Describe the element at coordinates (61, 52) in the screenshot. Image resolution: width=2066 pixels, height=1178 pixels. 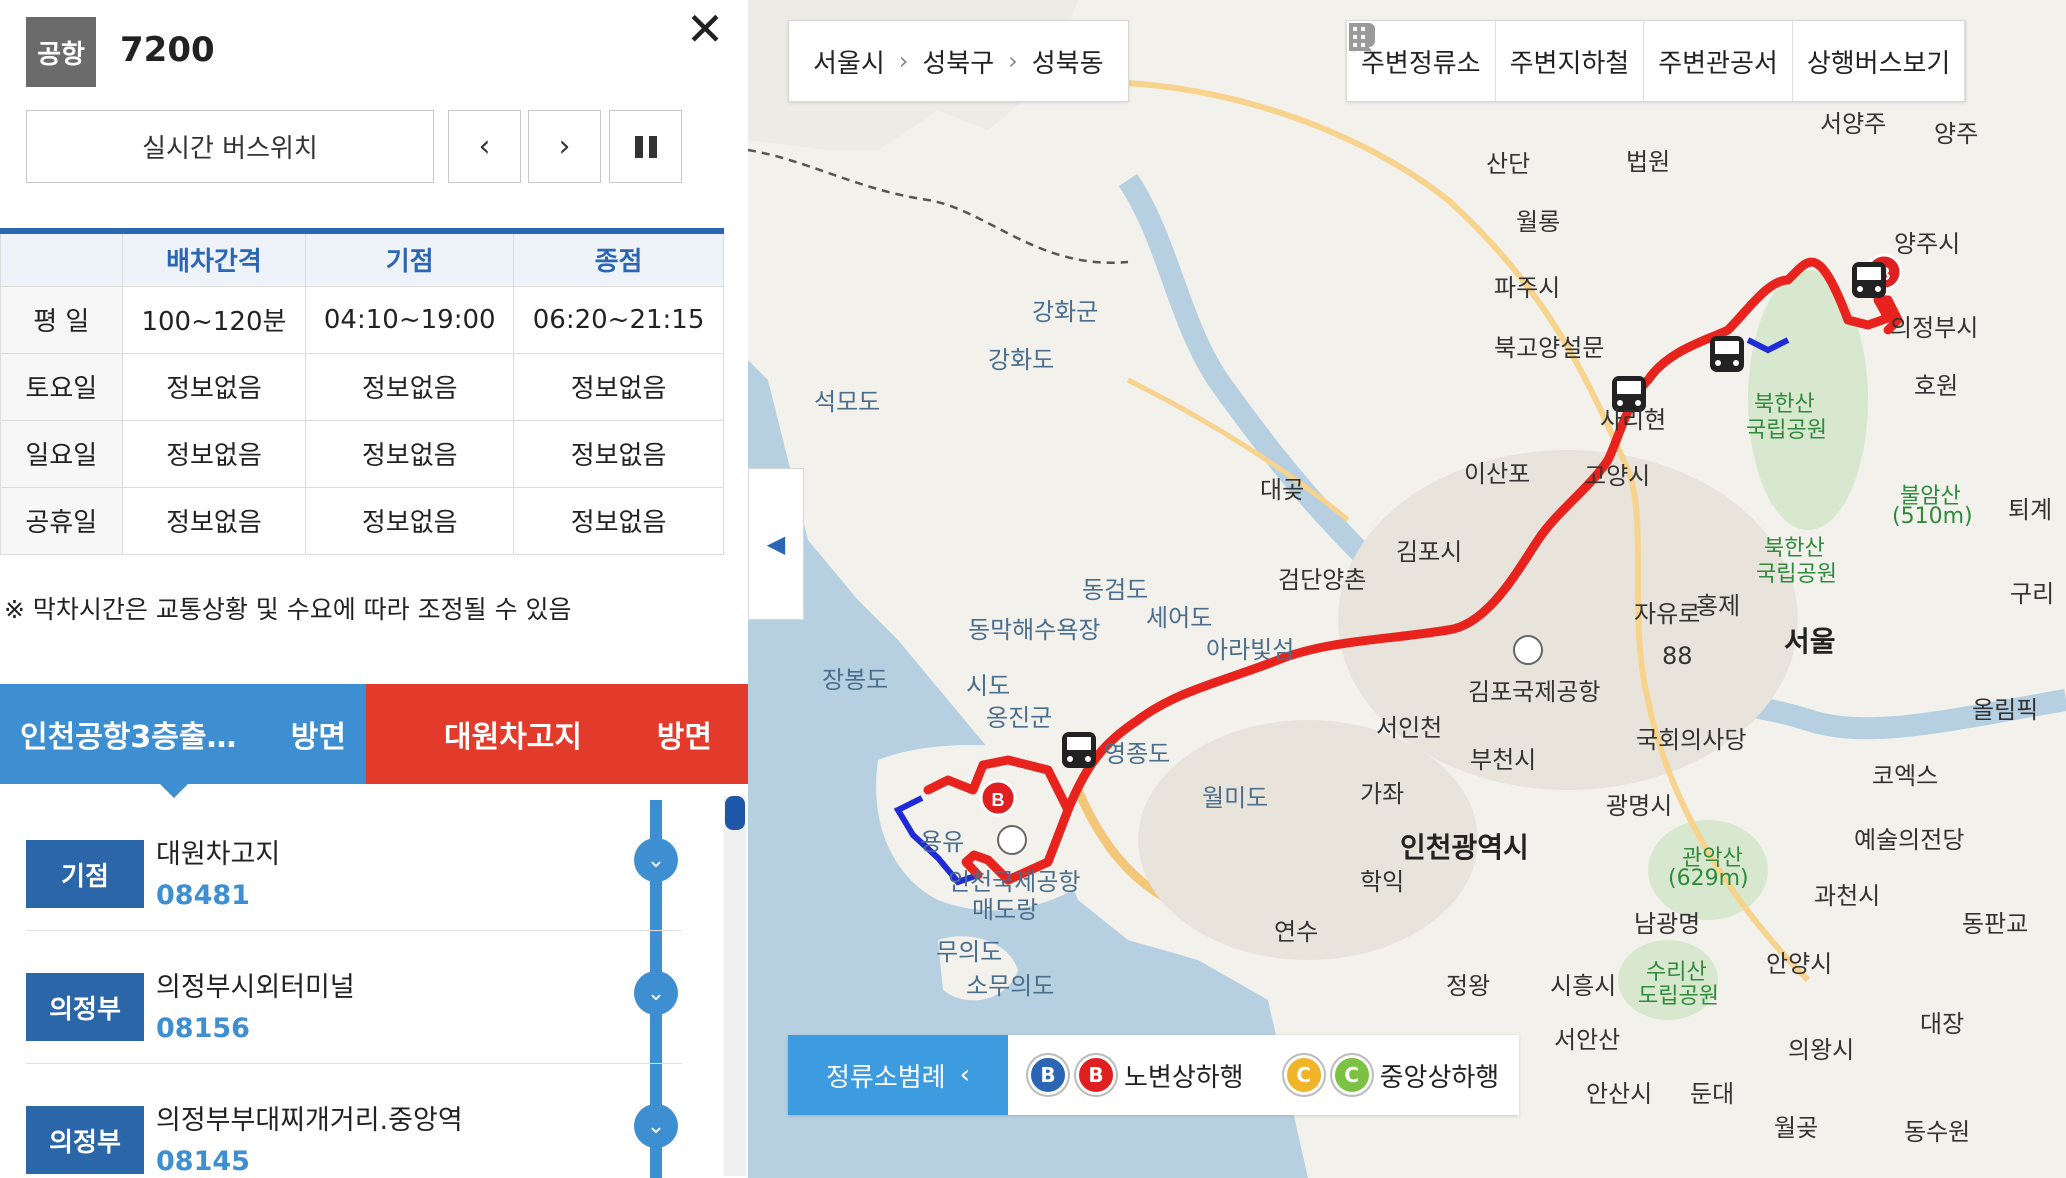
I see `route-type-badge: 공항` at that location.